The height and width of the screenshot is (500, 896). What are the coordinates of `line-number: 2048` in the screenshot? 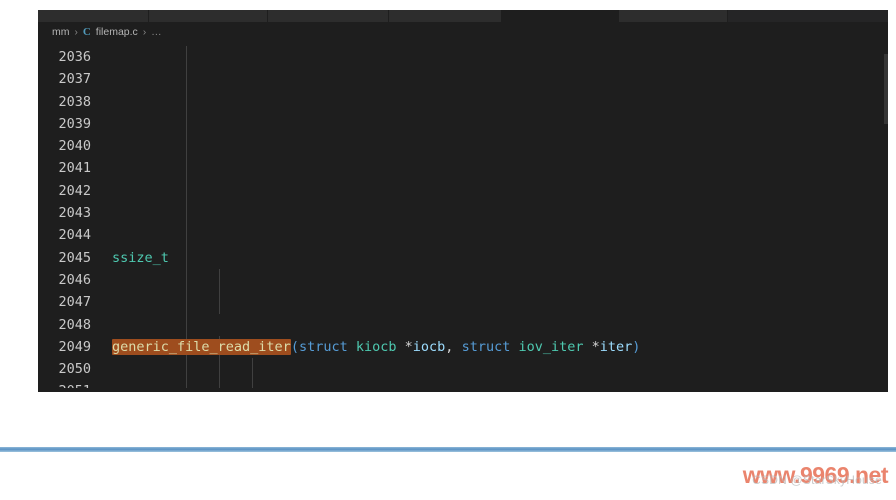 It's located at (74, 324).